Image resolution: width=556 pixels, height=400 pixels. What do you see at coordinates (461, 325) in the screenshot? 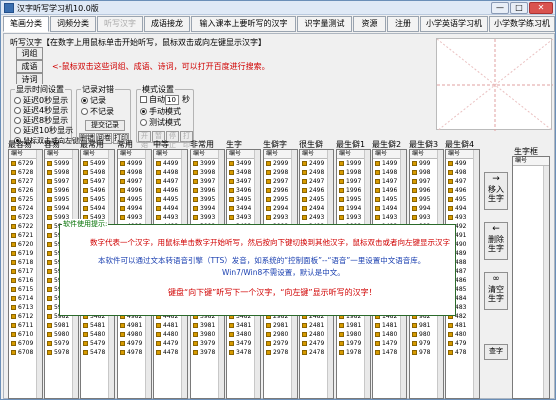
I see `item-number: 481` at bounding box center [461, 325].